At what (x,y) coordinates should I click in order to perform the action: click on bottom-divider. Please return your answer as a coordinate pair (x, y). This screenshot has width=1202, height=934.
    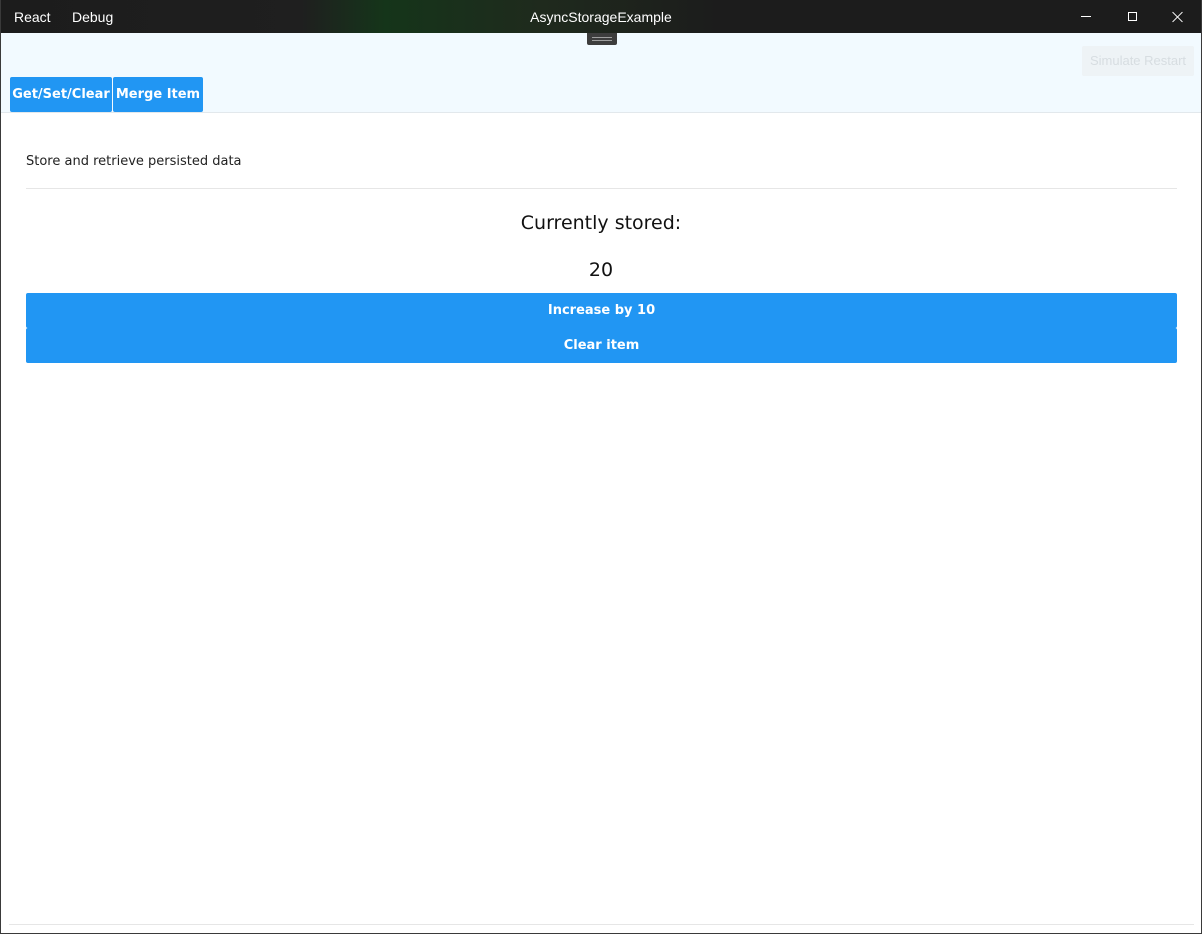
    Looking at the image, I should click on (601, 924).